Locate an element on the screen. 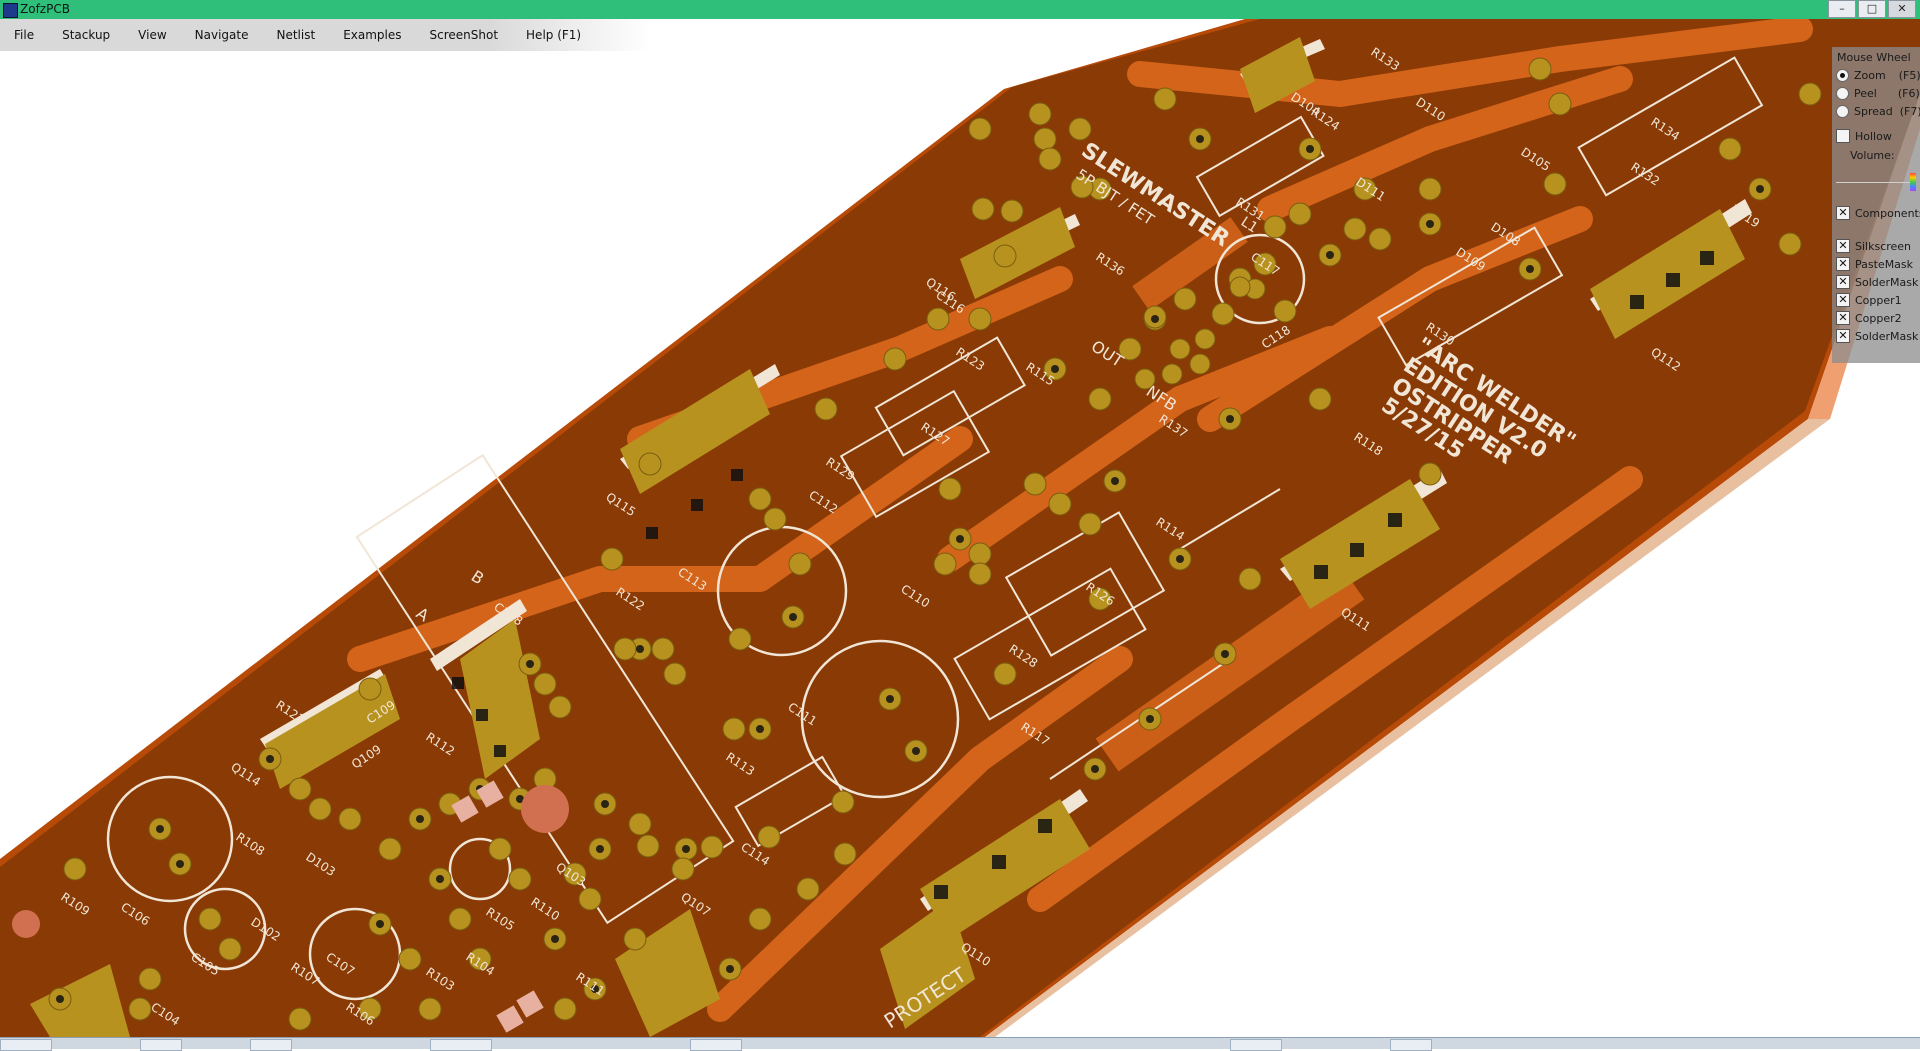 This screenshot has height=1051, width=1920. hollow-label: Hollow is located at coordinates (1873, 136).